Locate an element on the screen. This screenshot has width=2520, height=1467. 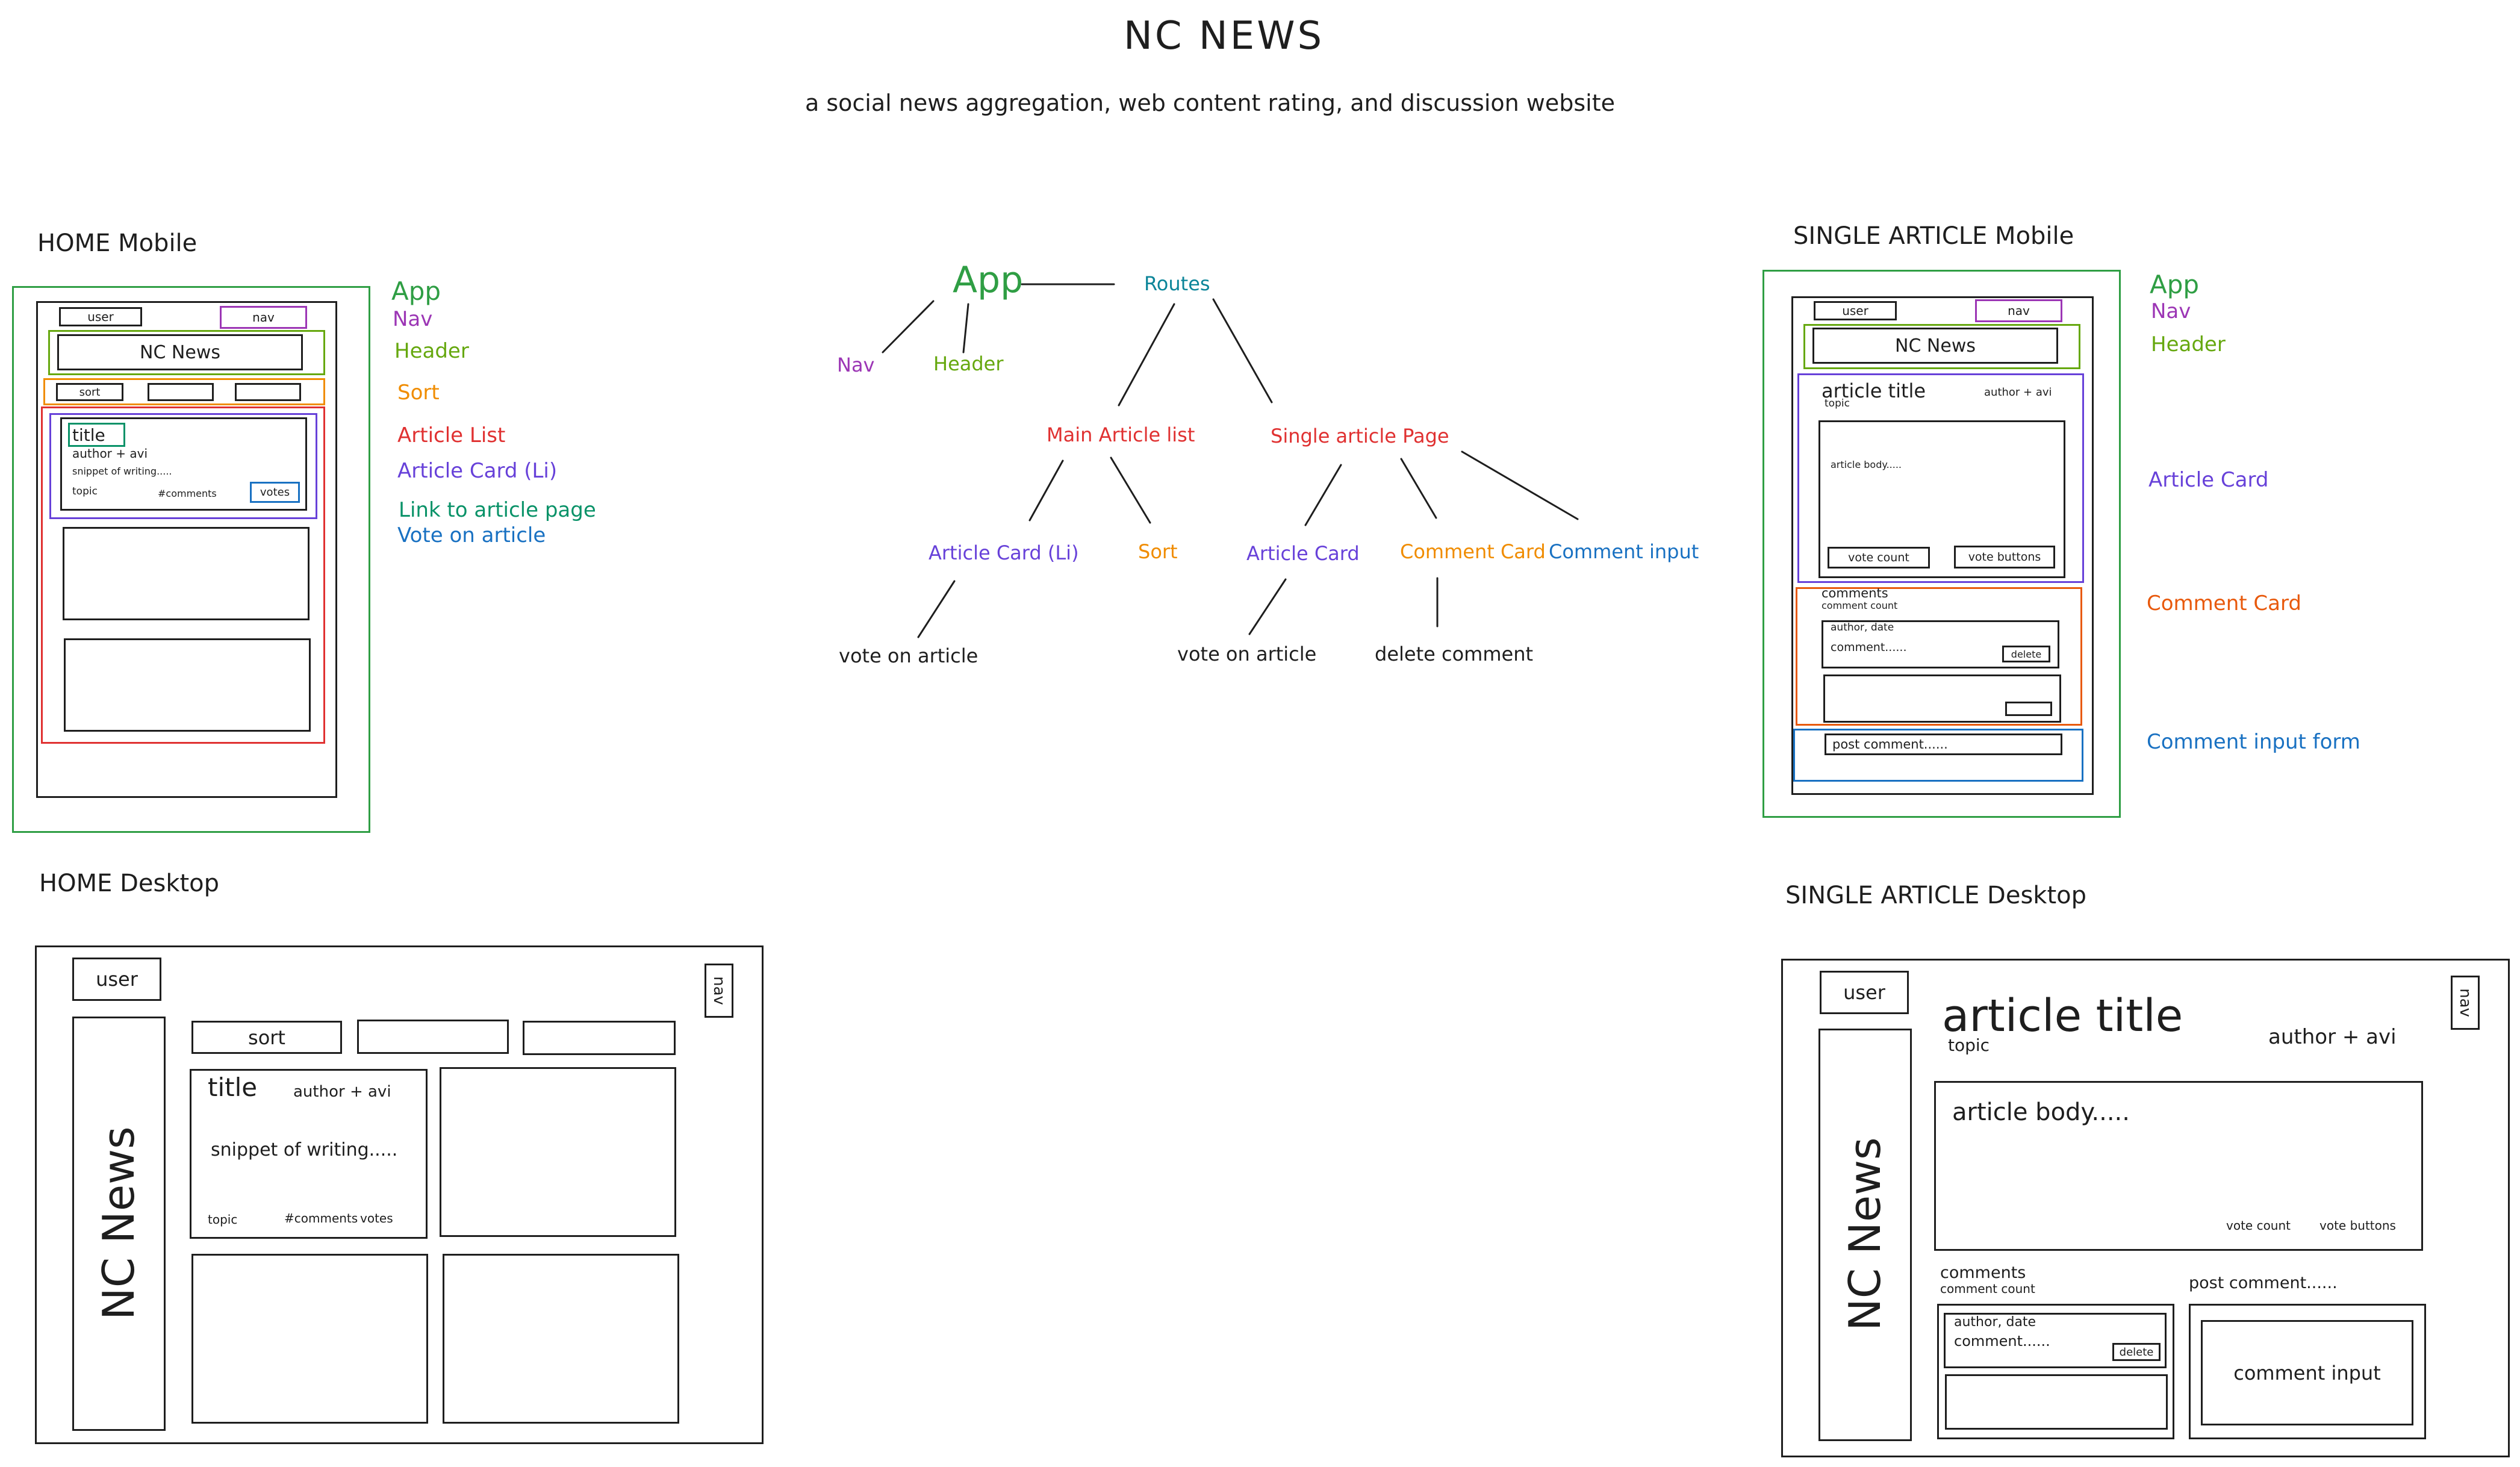
single-mobile-vote-buttons: vote buttons is located at coordinates (2004, 557).